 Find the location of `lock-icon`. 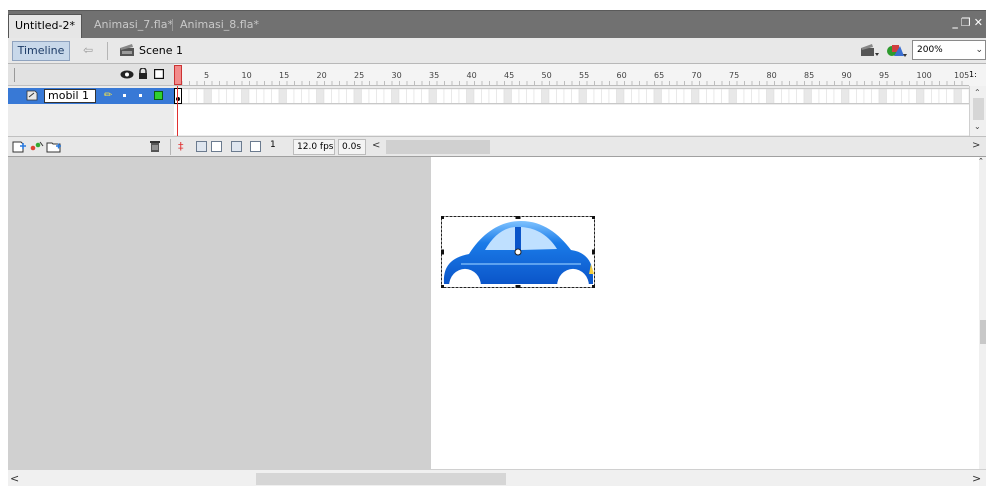

lock-icon is located at coordinates (143, 75).